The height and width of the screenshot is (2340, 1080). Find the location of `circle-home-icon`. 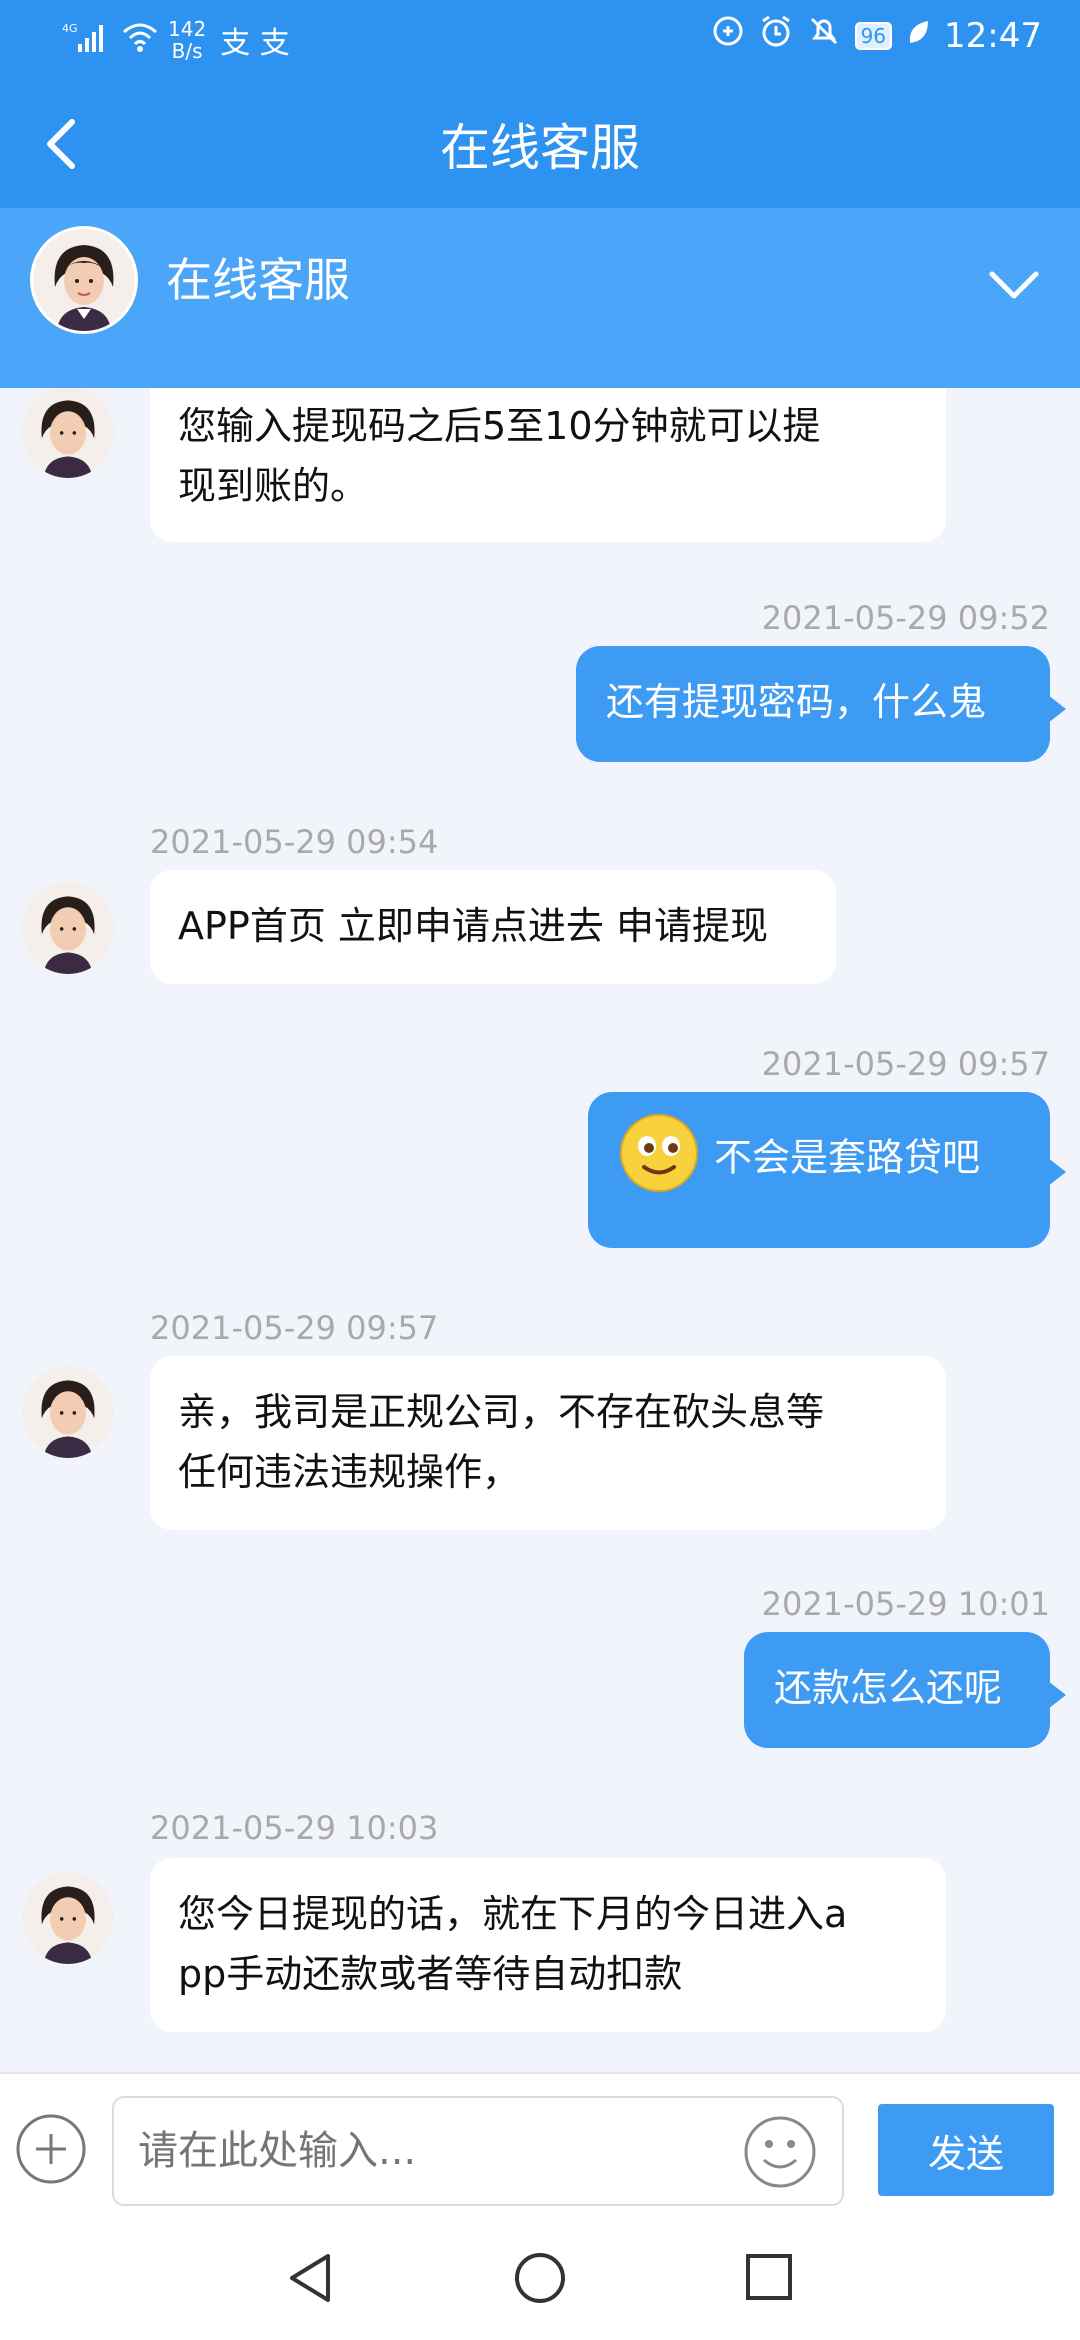

circle-home-icon is located at coordinates (540, 2278).